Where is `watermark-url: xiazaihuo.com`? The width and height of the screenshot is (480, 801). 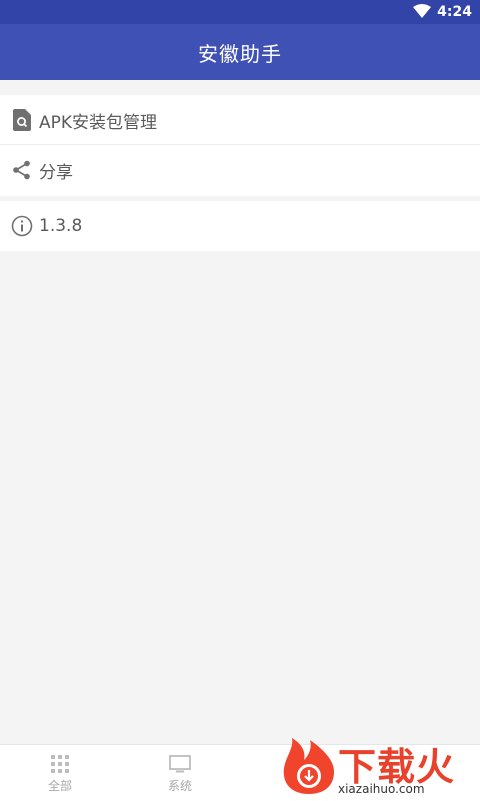 watermark-url: xiazaihuo.com is located at coordinates (381, 789).